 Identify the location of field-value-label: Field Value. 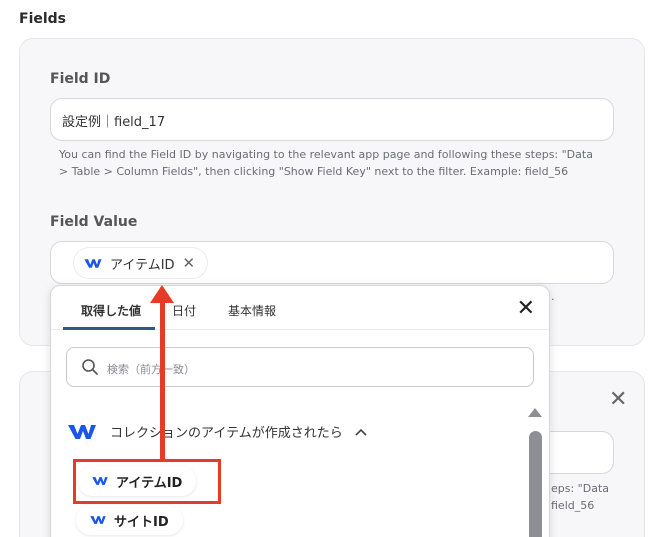
(94, 222).